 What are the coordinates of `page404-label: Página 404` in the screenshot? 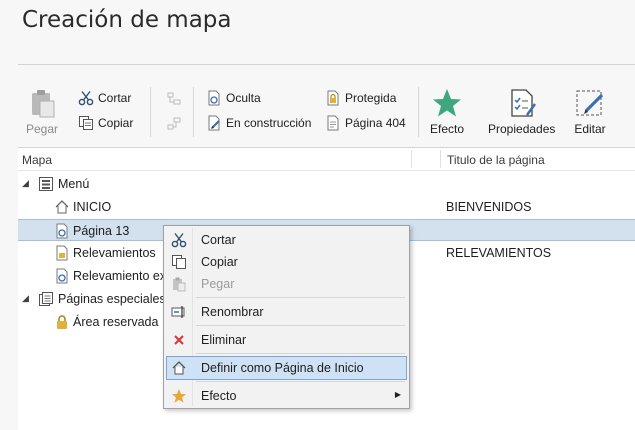 It's located at (375, 123).